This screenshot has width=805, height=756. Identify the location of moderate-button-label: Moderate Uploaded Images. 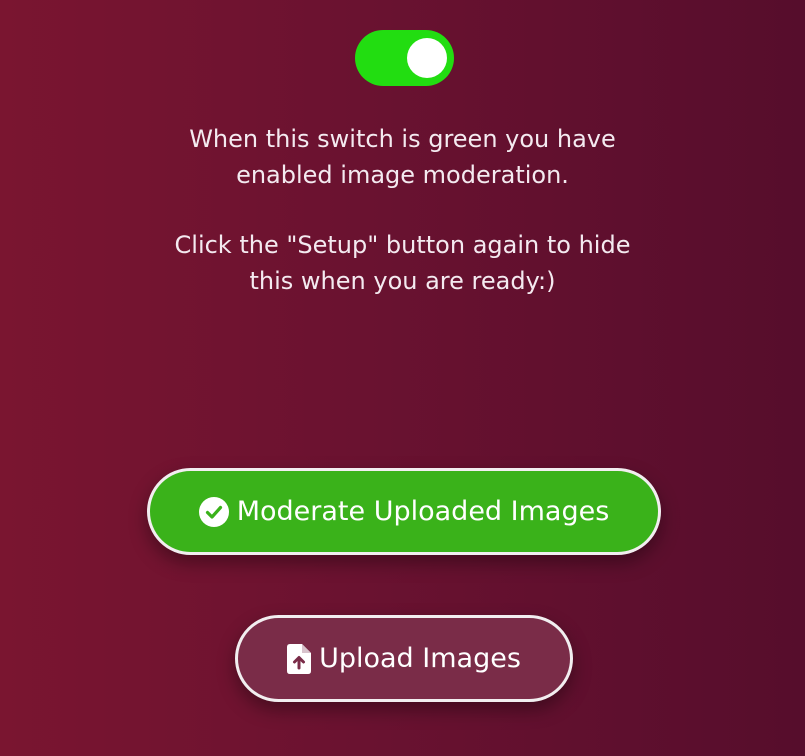
(423, 511).